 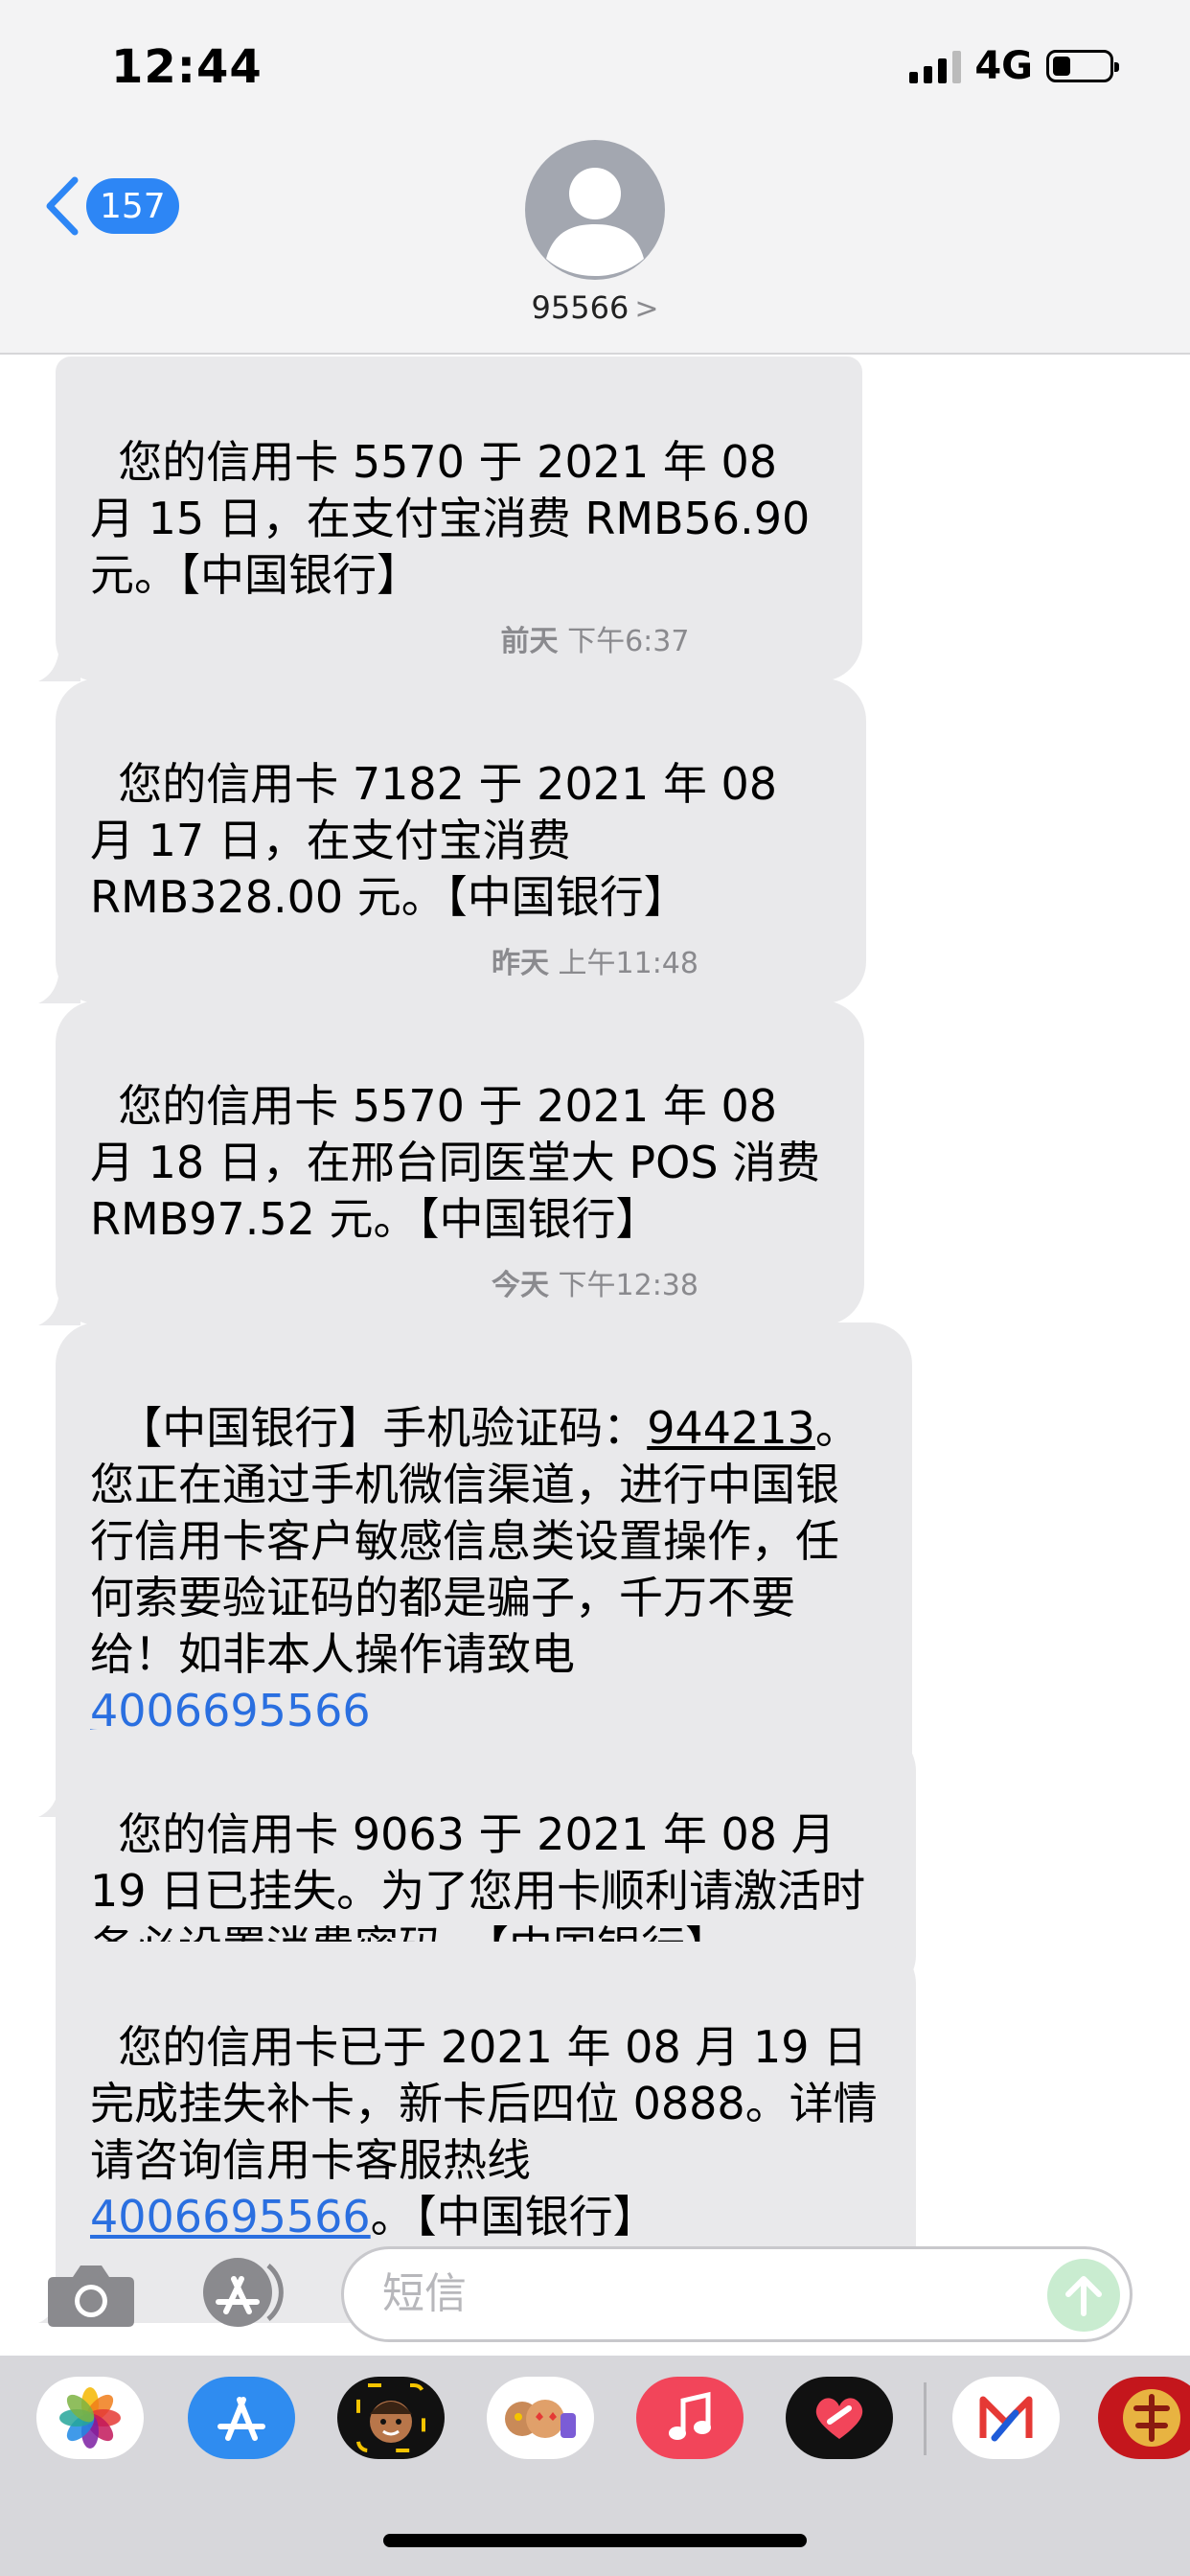 What do you see at coordinates (187, 67) in the screenshot?
I see `status-time: 12:44` at bounding box center [187, 67].